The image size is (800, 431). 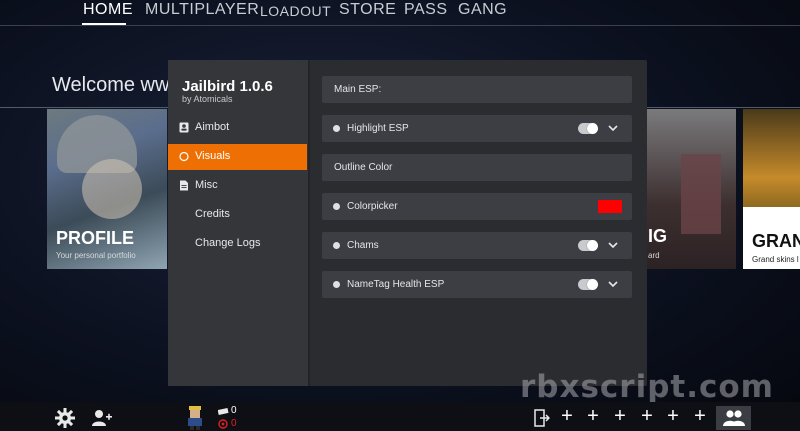 I want to click on add-friend-icon, so click(x=102, y=418).